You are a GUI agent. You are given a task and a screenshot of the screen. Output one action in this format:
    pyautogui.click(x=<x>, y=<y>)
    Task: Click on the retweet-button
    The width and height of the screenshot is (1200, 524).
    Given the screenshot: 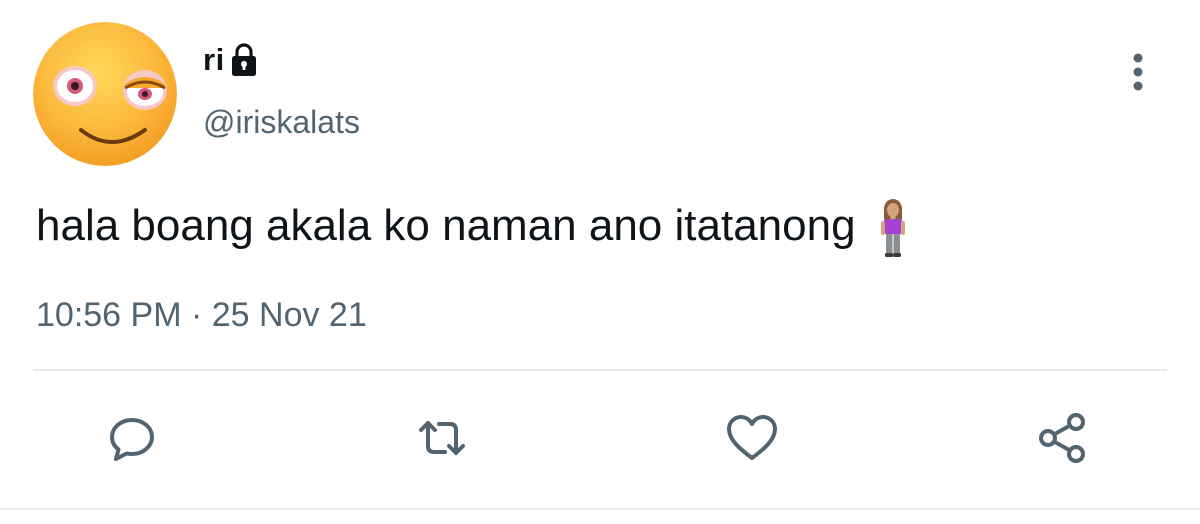 What is the action you would take?
    pyautogui.click(x=442, y=438)
    